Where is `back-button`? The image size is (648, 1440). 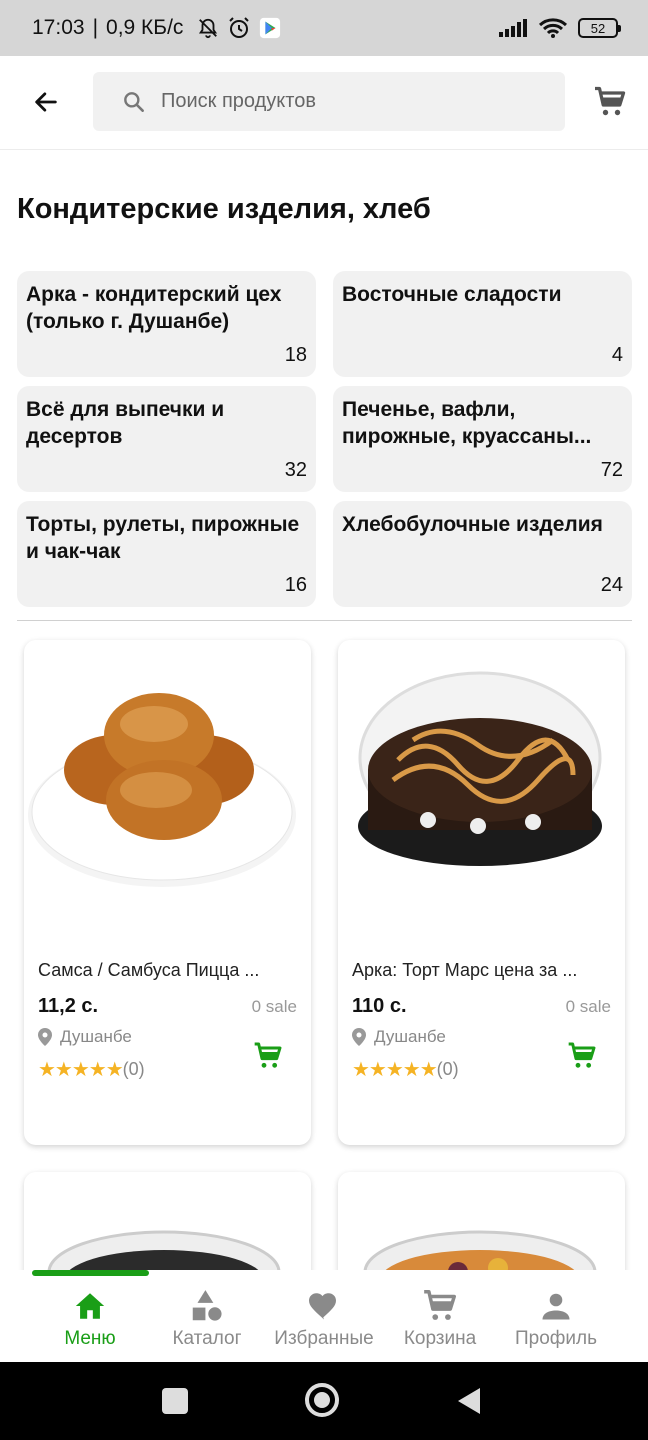
back-button is located at coordinates (46, 102).